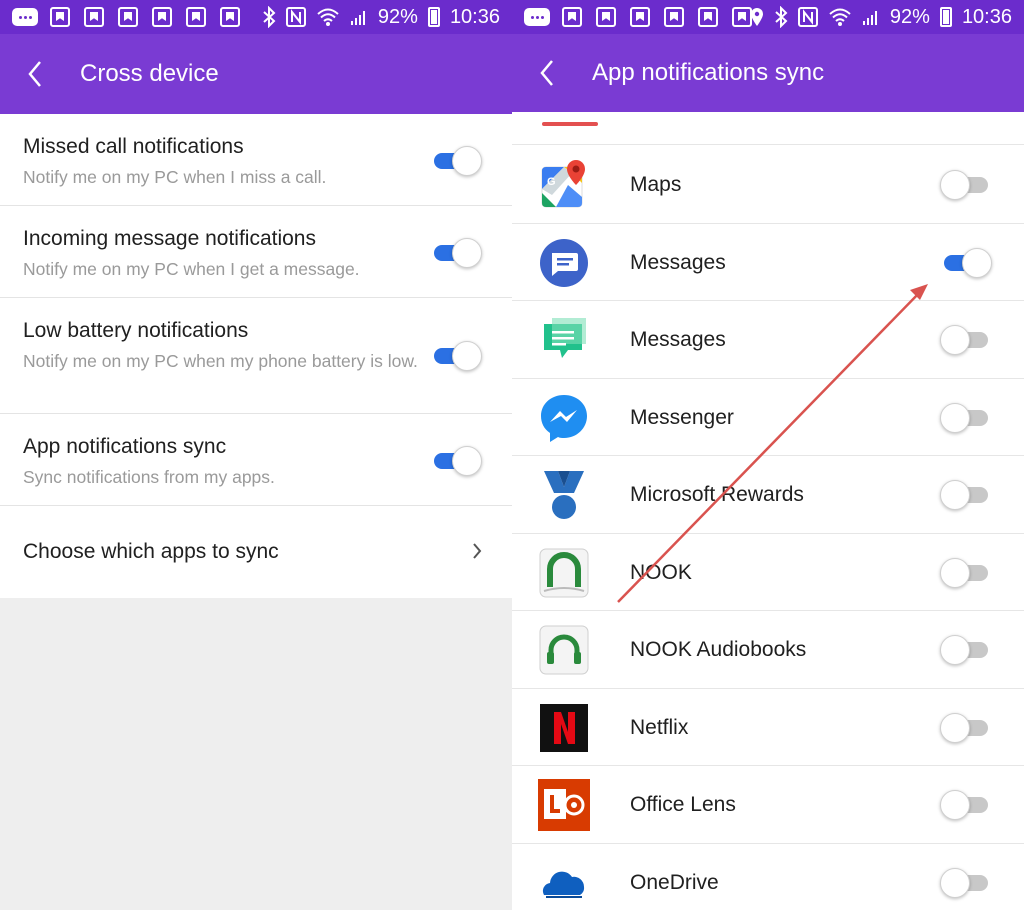 Image resolution: width=1024 pixels, height=910 pixels. What do you see at coordinates (456, 253) in the screenshot?
I see `incoming-message-toggle` at bounding box center [456, 253].